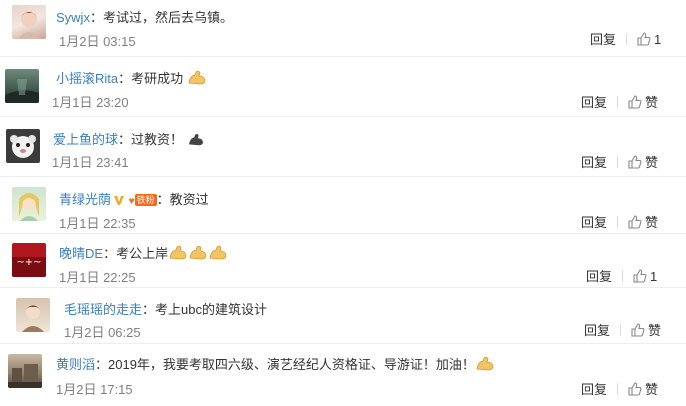 The width and height of the screenshot is (686, 406). What do you see at coordinates (151, 139) in the screenshot?
I see `comment-text: ：过教资！` at bounding box center [151, 139].